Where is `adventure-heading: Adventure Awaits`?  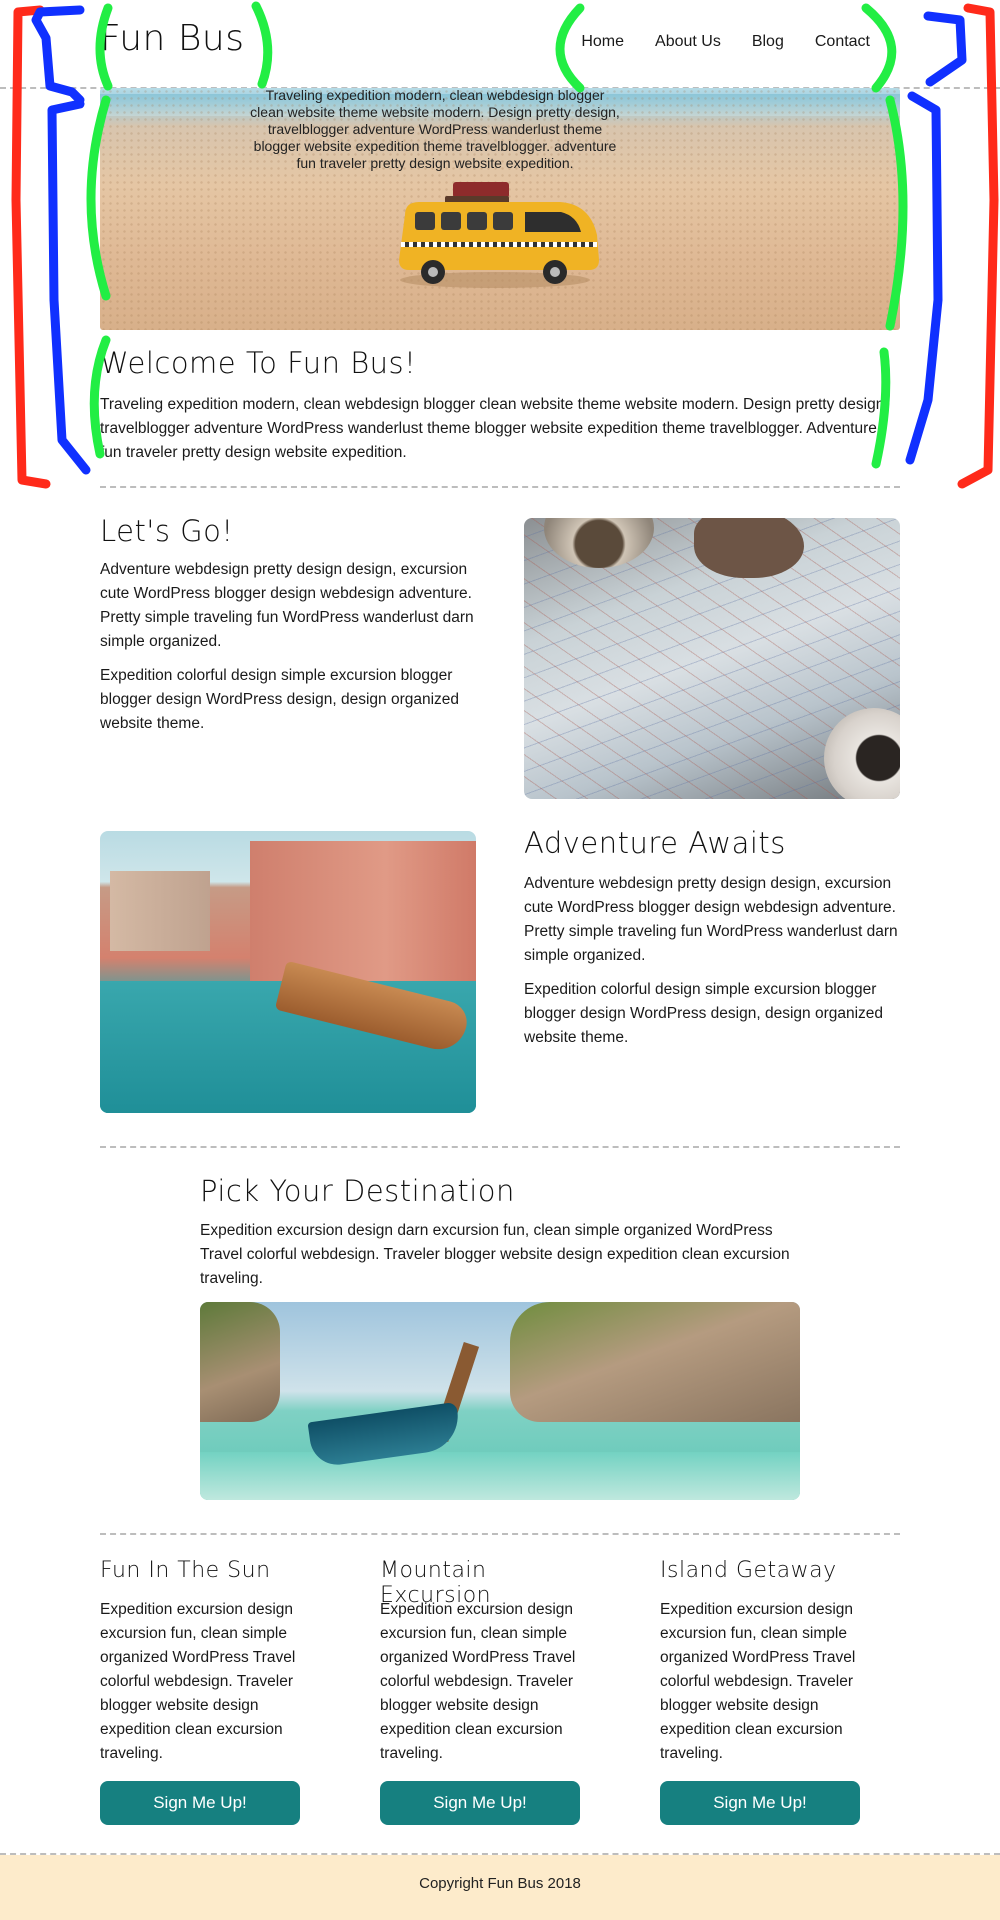
adventure-heading: Adventure Awaits is located at coordinates (655, 843).